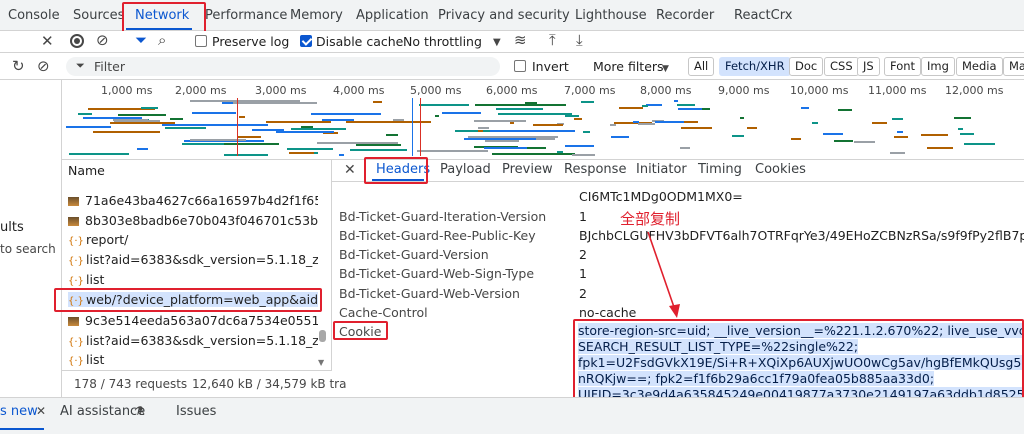 This screenshot has height=434, width=1024. I want to click on close-icon: ✕, so click(47, 41).